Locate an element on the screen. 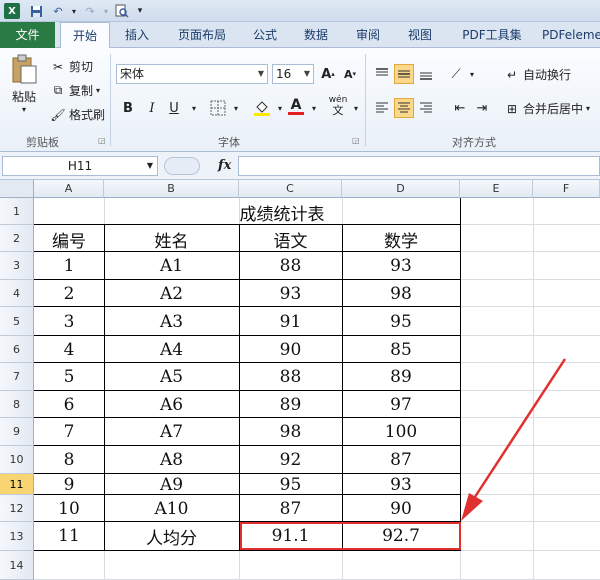 The image size is (600, 580). summary-id: 11 is located at coordinates (69, 536).